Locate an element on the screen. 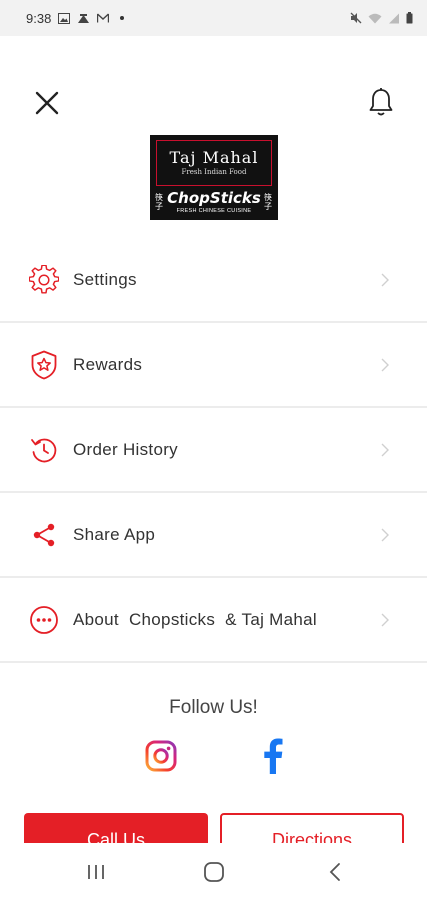 The width and height of the screenshot is (427, 900). wifi-icon is located at coordinates (375, 18).